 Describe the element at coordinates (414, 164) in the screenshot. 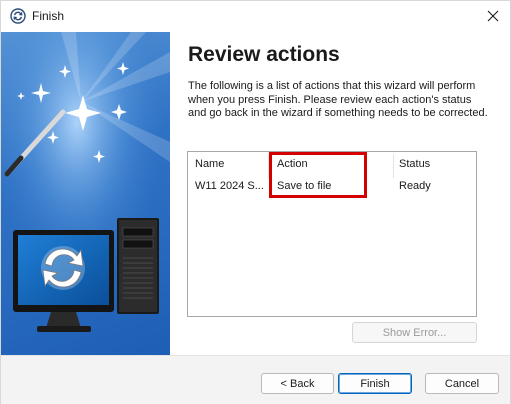

I see `column-header-status: Status` at that location.